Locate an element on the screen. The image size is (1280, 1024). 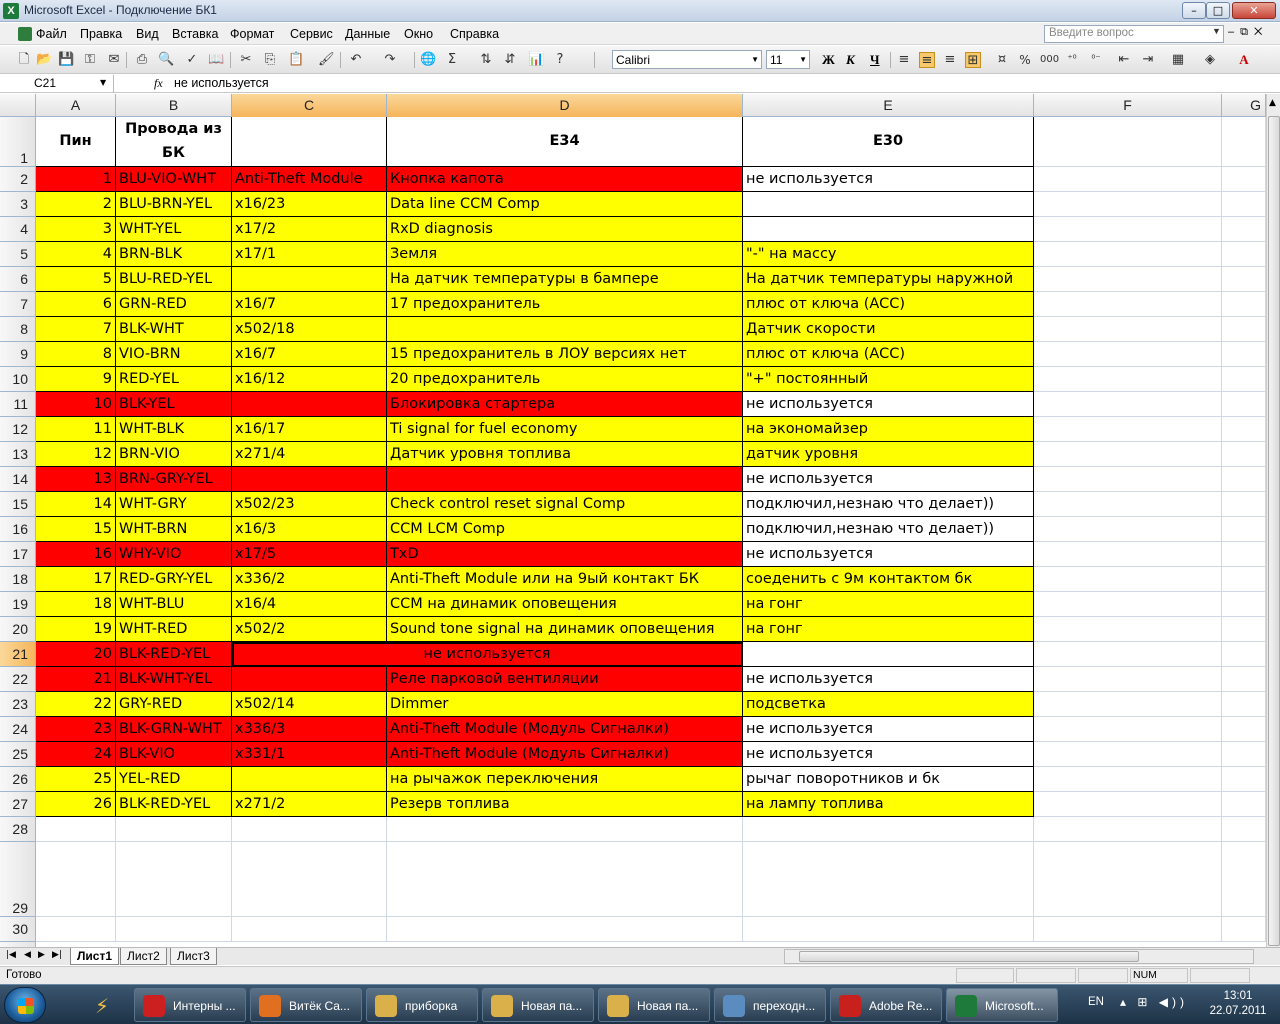
e34-cell: на рычажок переключения is located at coordinates (565, 779).